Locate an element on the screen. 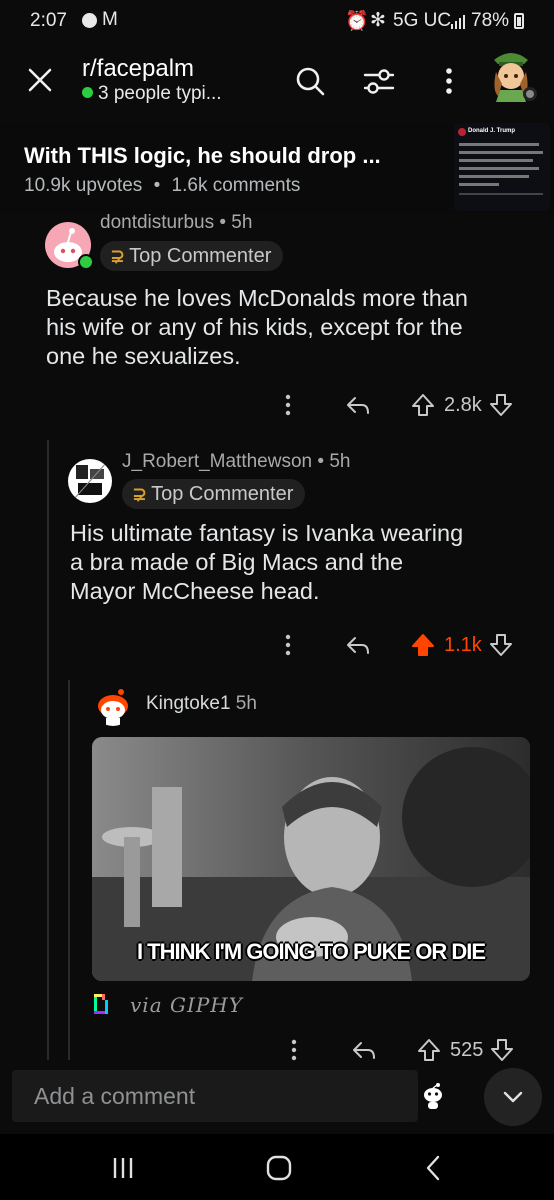 The height and width of the screenshot is (1200, 554). comment-count: 1.6k comments is located at coordinates (236, 185).